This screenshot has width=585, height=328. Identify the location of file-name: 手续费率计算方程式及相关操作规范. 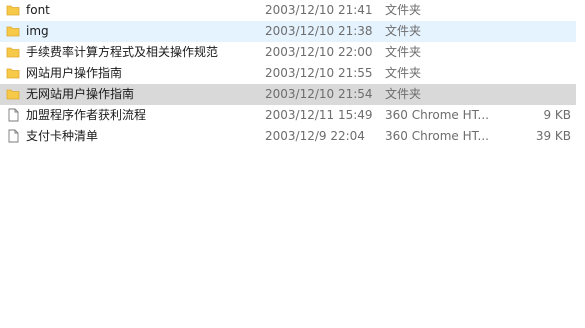
(122, 52).